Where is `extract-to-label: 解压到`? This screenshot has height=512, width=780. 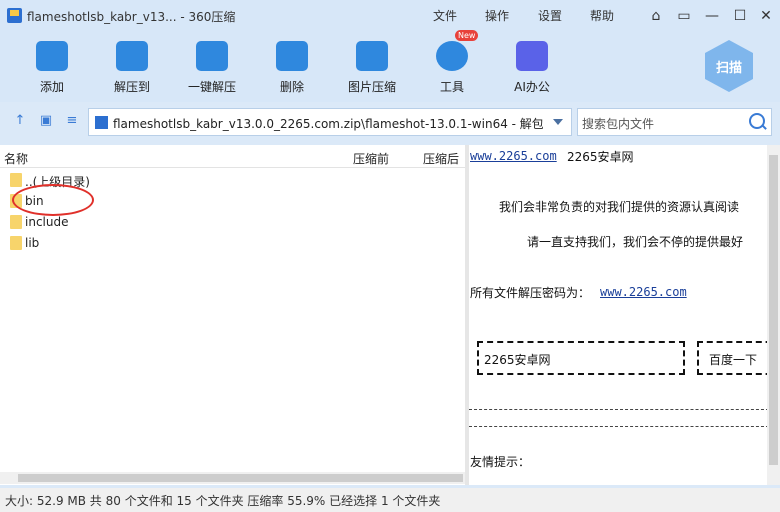 extract-to-label: 解压到 is located at coordinates (131, 87).